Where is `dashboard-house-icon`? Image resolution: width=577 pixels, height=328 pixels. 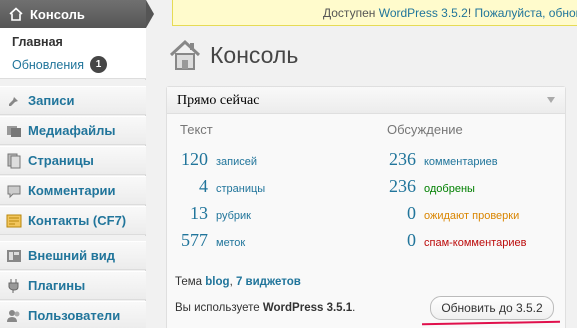 dashboard-house-icon is located at coordinates (185, 54).